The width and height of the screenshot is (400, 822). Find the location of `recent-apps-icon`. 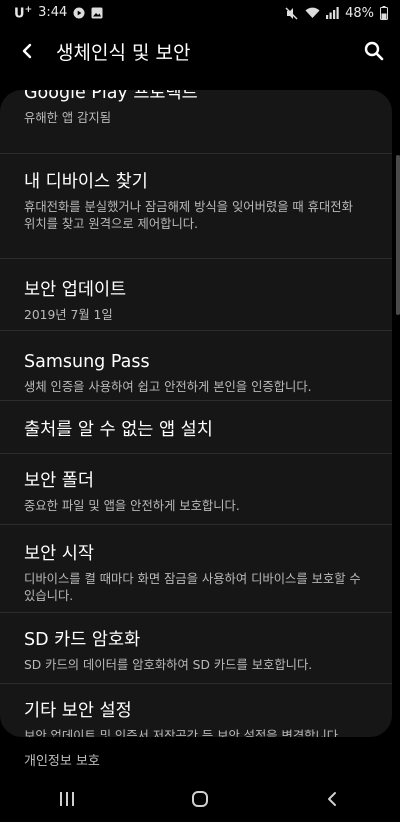

recent-apps-icon is located at coordinates (66, 798).